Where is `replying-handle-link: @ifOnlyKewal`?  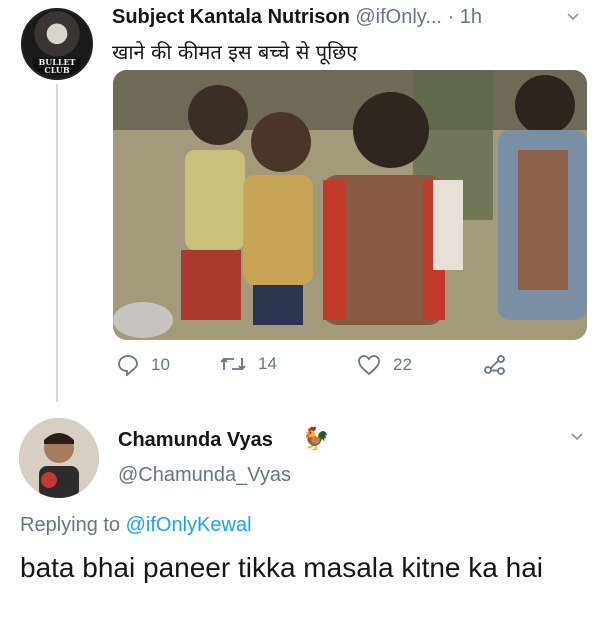 replying-handle-link: @ifOnlyKewal is located at coordinates (189, 525).